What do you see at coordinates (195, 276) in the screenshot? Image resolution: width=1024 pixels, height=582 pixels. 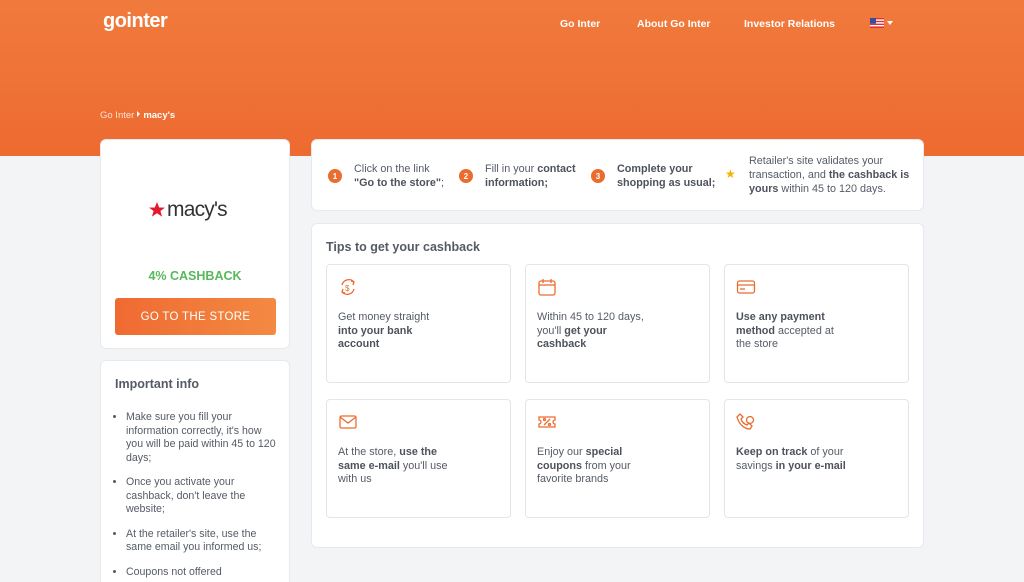 I see `cashback-rate: 4% CASHBACK` at bounding box center [195, 276].